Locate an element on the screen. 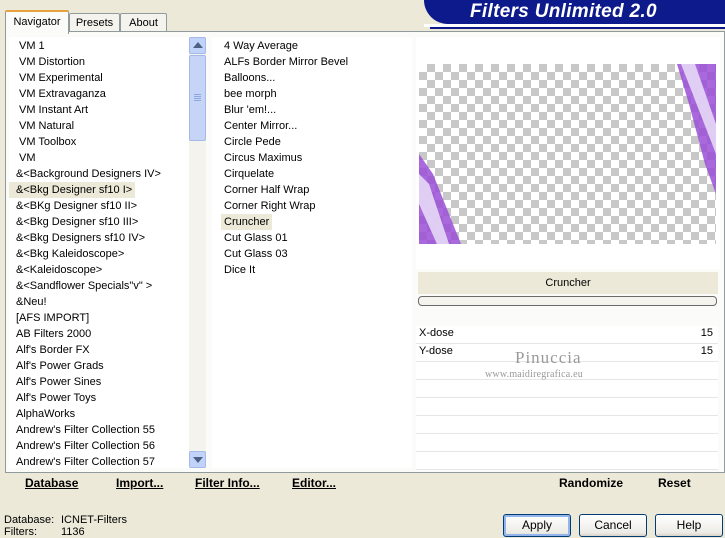 The height and width of the screenshot is (538, 725). category-item: Andrew's Filter Collection 55 is located at coordinates (99, 430).